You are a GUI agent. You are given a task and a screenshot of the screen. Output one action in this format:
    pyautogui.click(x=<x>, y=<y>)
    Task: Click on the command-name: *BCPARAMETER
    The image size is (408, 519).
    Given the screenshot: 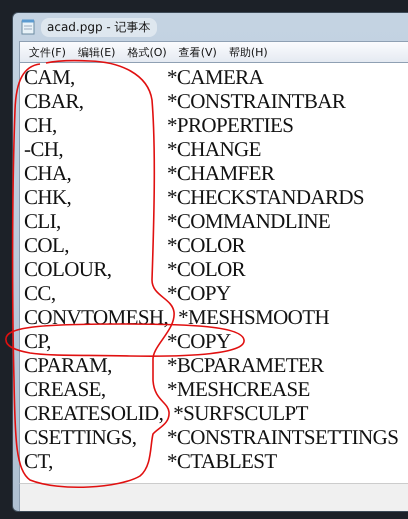 What is the action you would take?
    pyautogui.click(x=245, y=365)
    